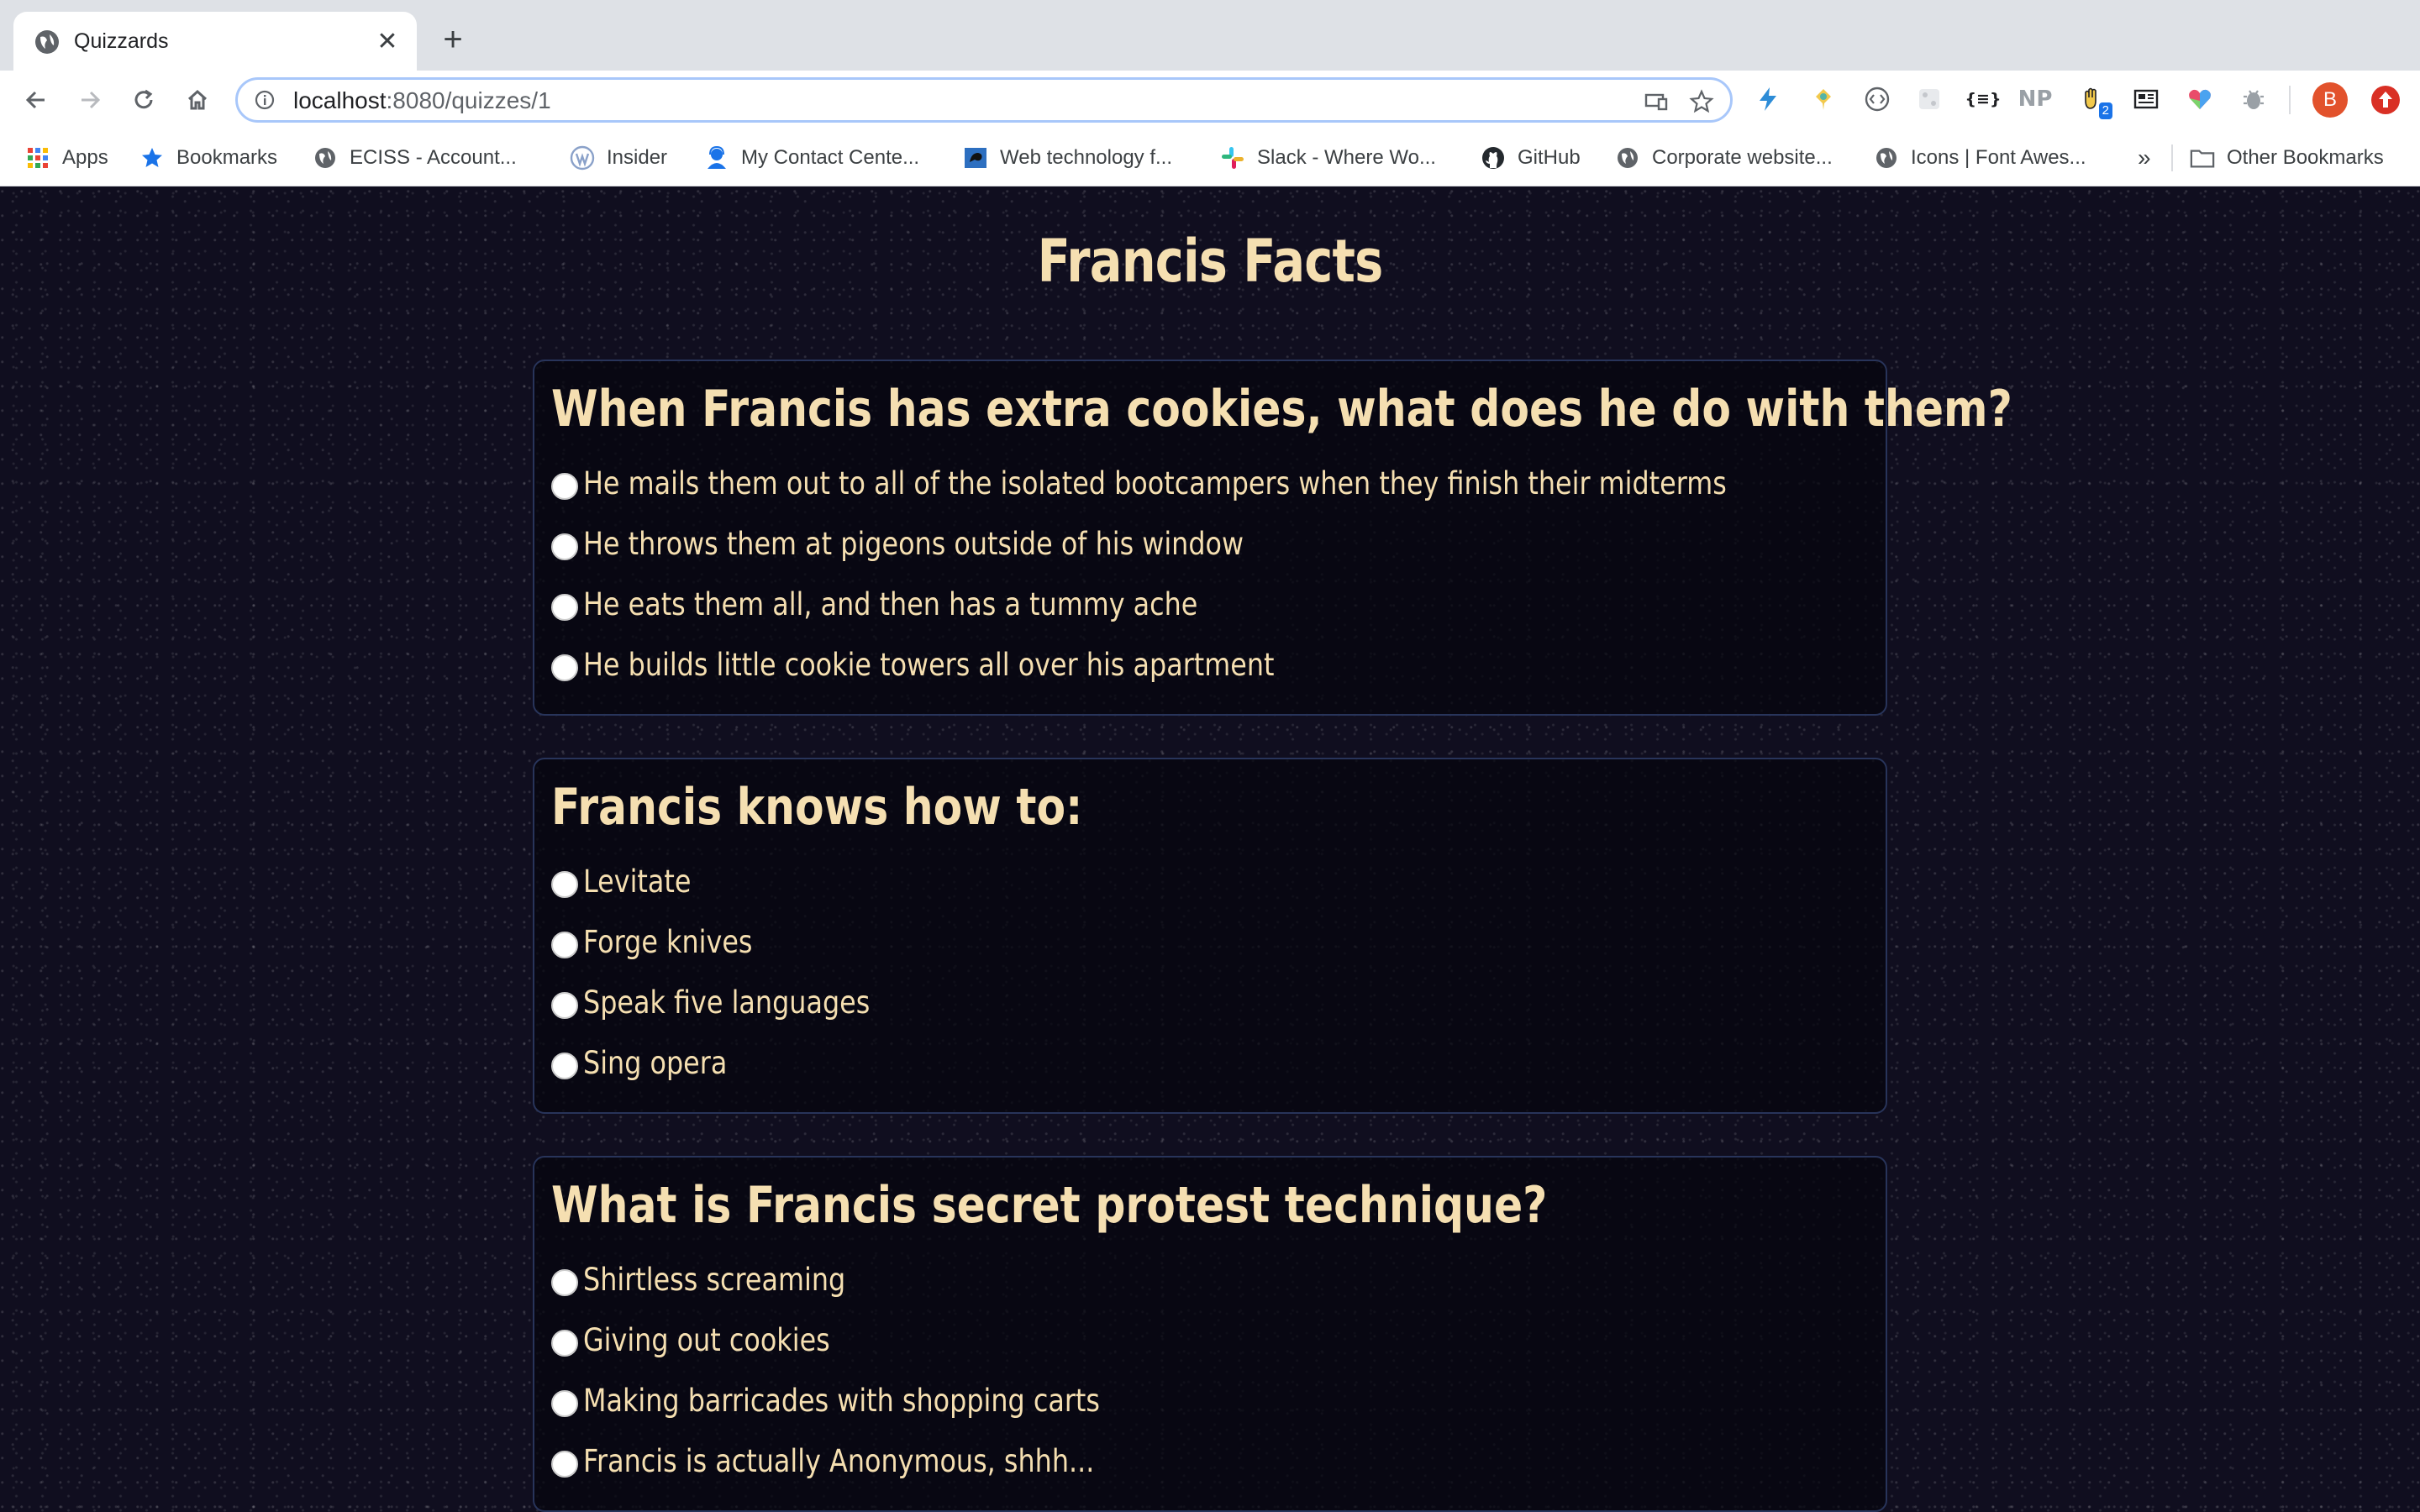  What do you see at coordinates (340, 100) in the screenshot?
I see `url-host: localhost` at bounding box center [340, 100].